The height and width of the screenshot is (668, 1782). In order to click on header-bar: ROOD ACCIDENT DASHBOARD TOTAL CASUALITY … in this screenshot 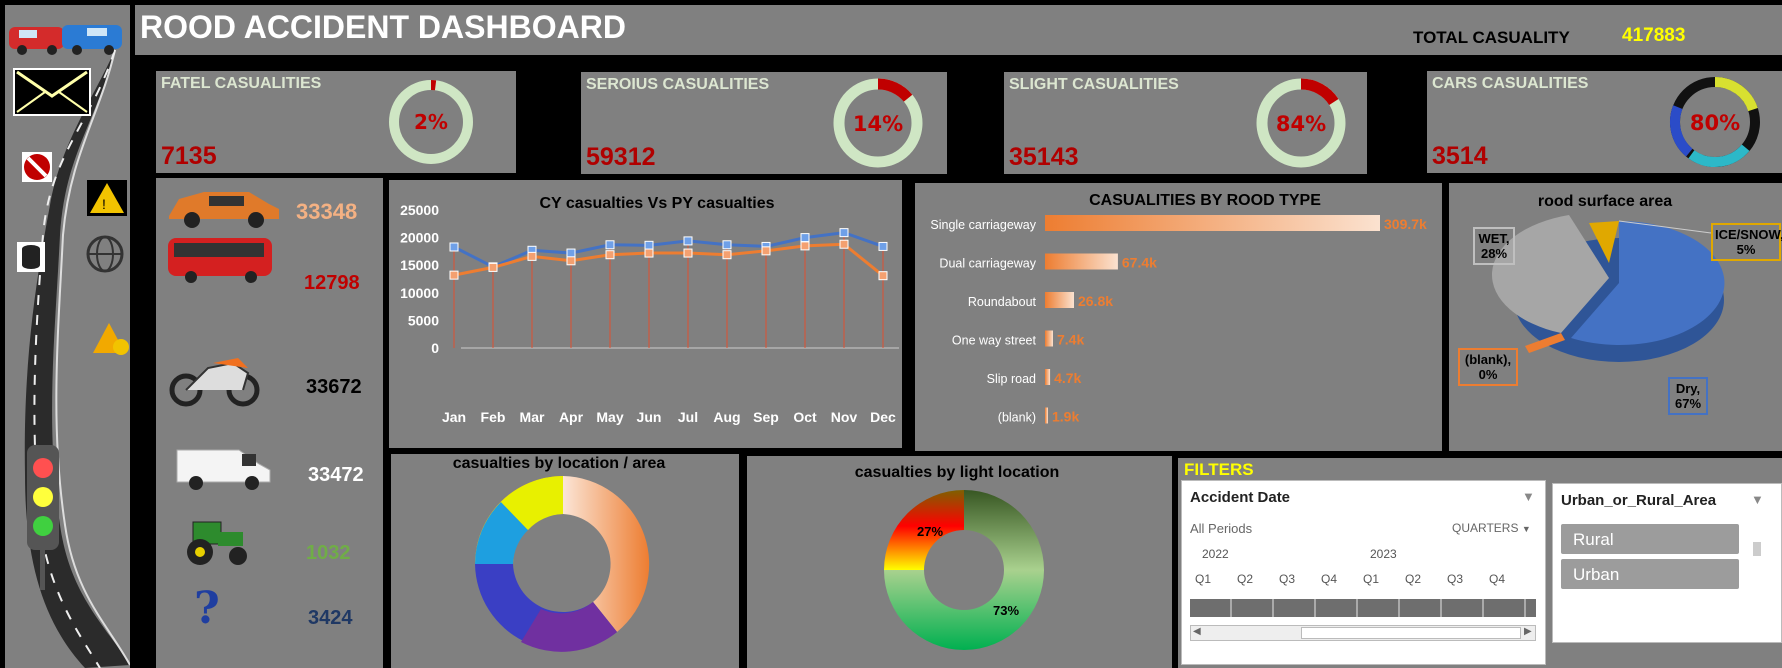, I will do `click(958, 30)`.